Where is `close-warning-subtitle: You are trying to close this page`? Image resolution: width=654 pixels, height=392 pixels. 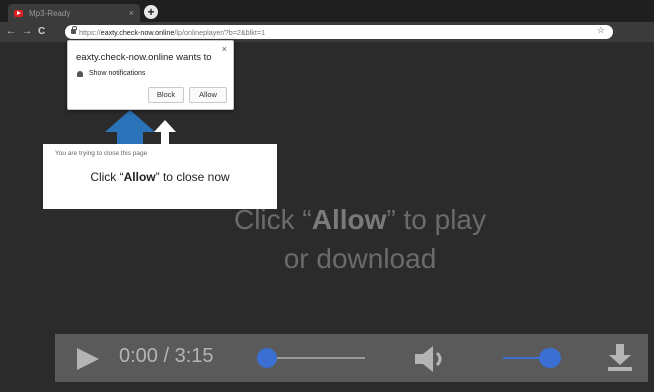
close-warning-subtitle: You are trying to close this page is located at coordinates (101, 153).